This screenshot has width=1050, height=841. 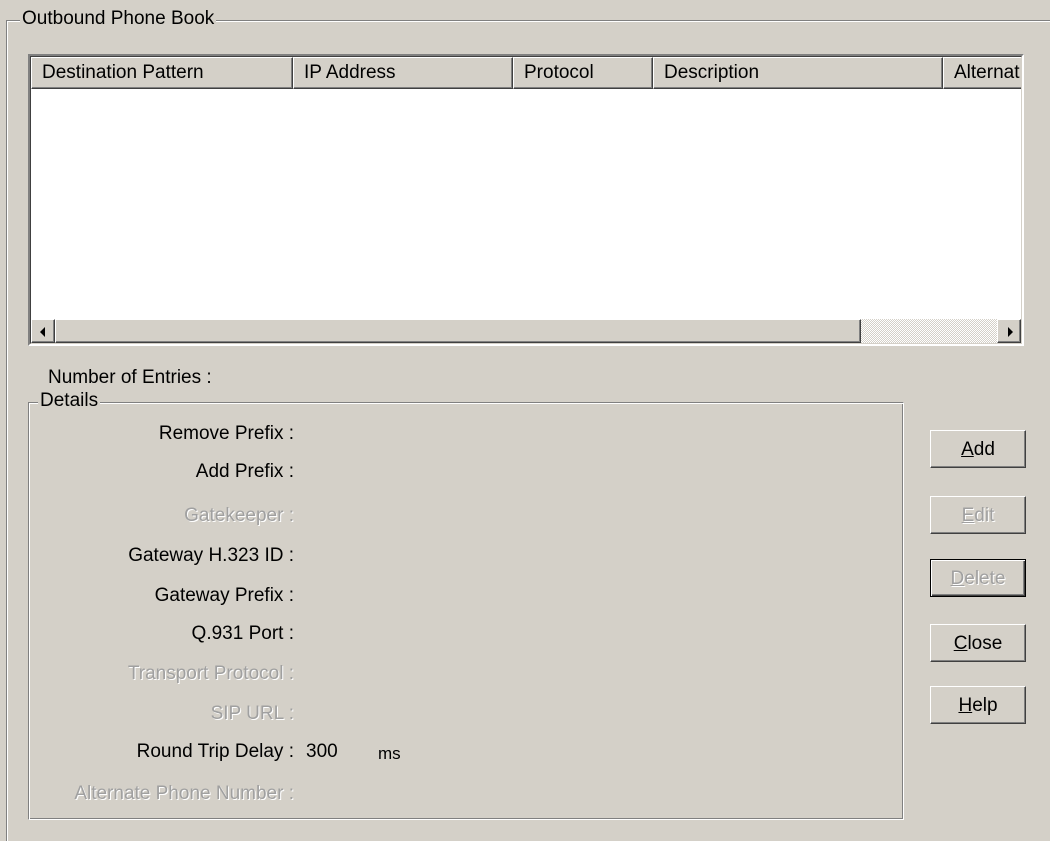 What do you see at coordinates (929, 331) in the screenshot?
I see `scrollbar-track` at bounding box center [929, 331].